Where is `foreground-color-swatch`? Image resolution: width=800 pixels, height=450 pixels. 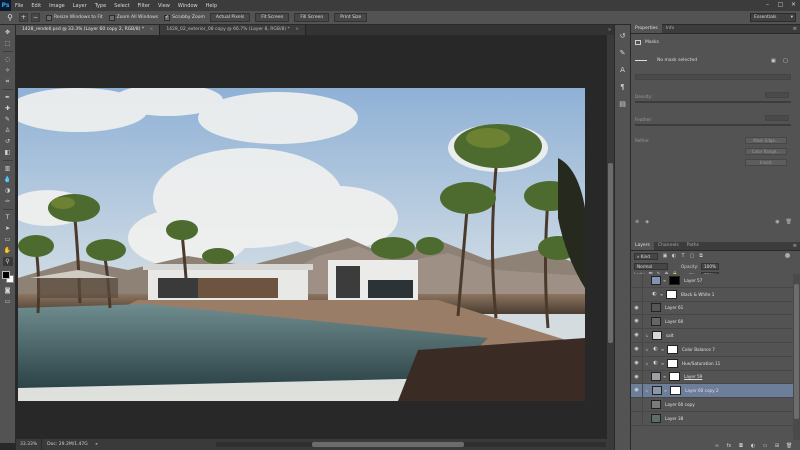
foreground-color-swatch is located at coordinates (5, 275).